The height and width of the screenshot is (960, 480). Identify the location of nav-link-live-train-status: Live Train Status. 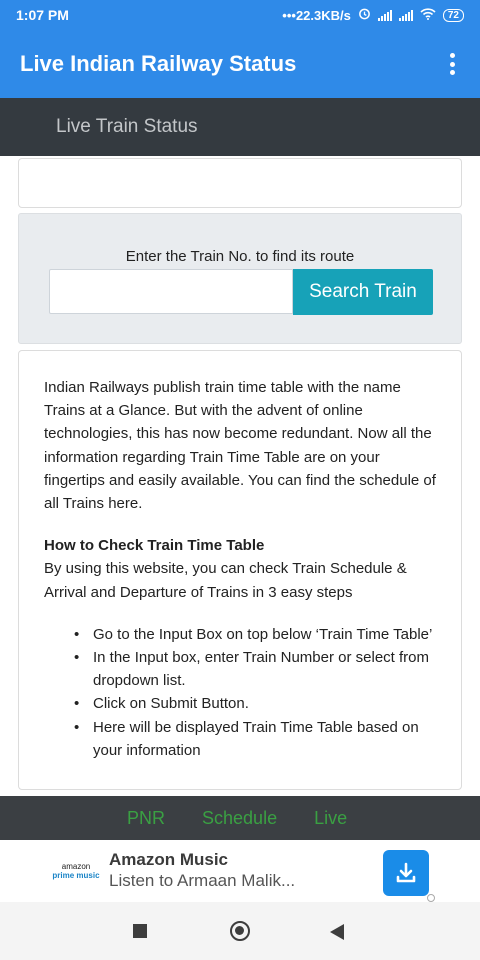
(127, 127).